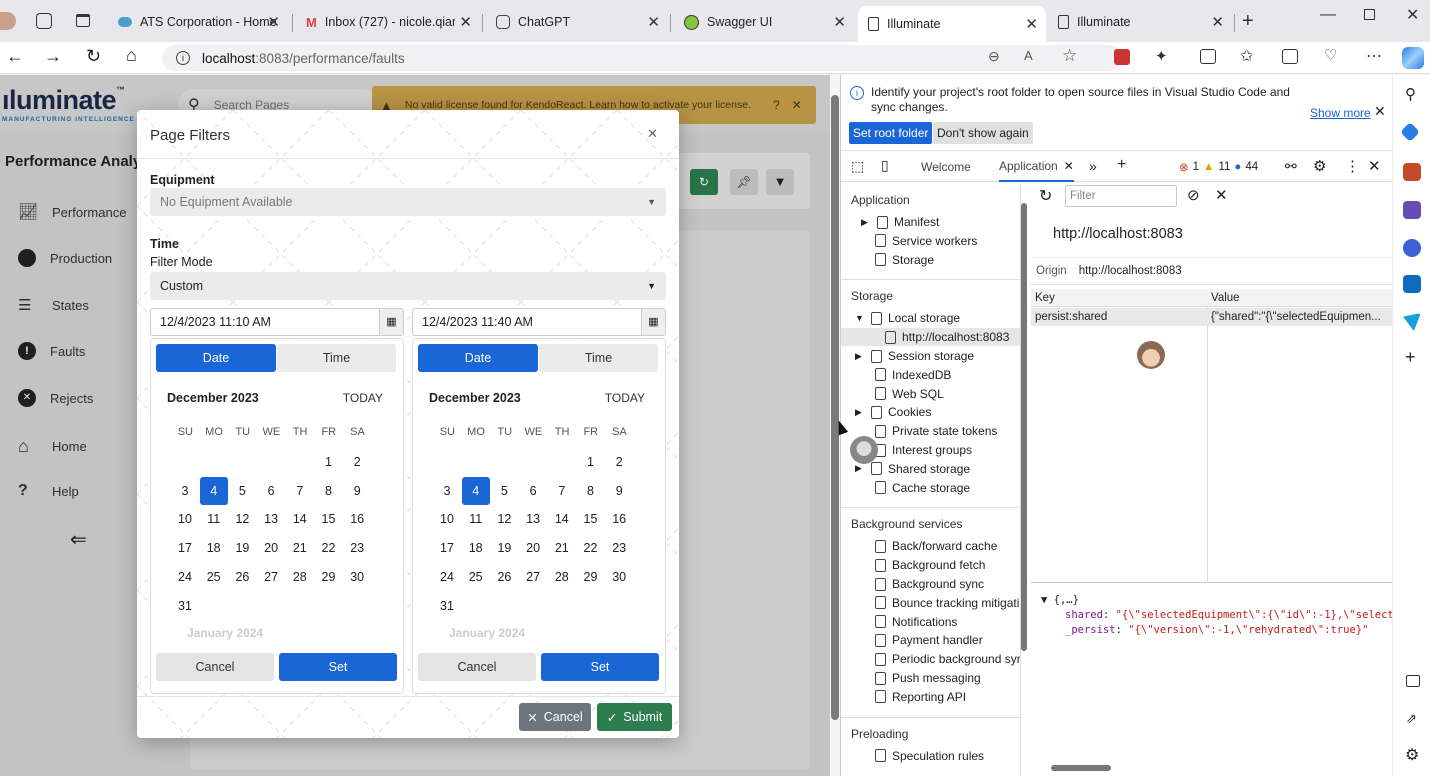 The image size is (1430, 776). What do you see at coordinates (357, 577) in the screenshot?
I see `day-cell: 30` at bounding box center [357, 577].